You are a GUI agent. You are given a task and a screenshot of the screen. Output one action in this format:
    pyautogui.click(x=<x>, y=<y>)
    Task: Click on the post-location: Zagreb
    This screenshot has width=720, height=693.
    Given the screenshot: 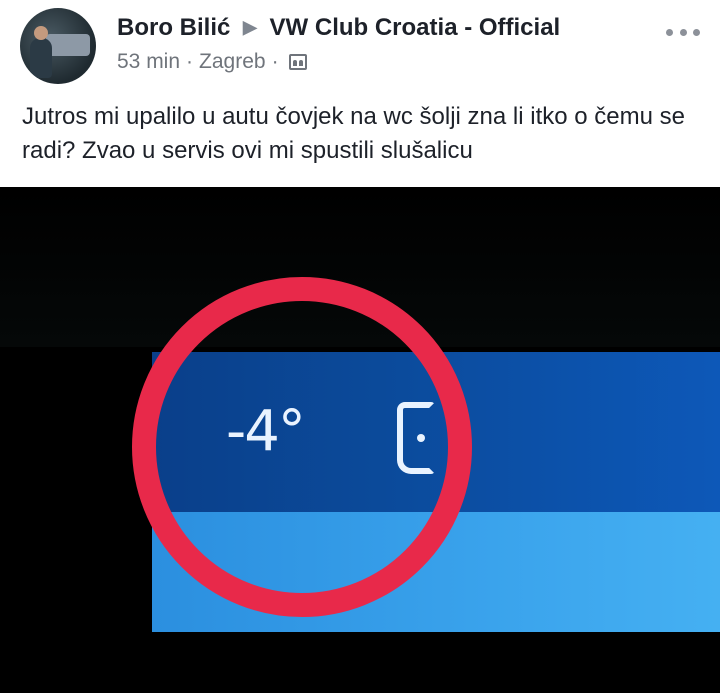 What is the action you would take?
    pyautogui.click(x=232, y=62)
    